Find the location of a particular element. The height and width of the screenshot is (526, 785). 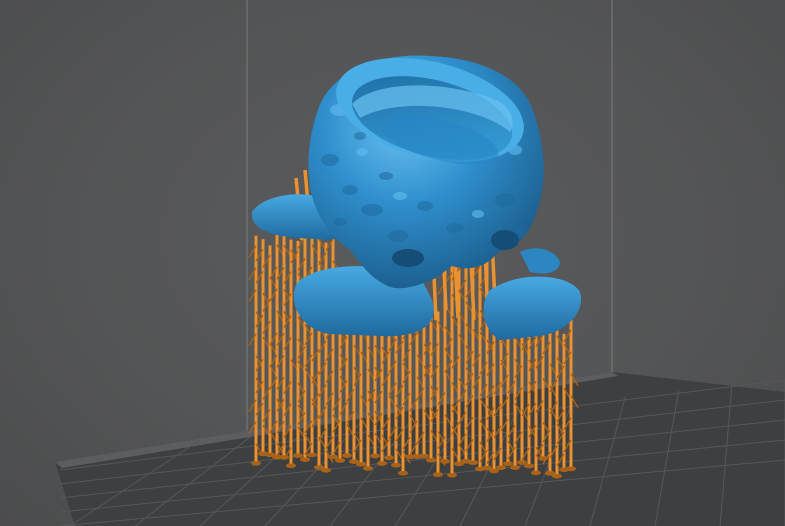

skull-ring-model is located at coordinates (426, 164).